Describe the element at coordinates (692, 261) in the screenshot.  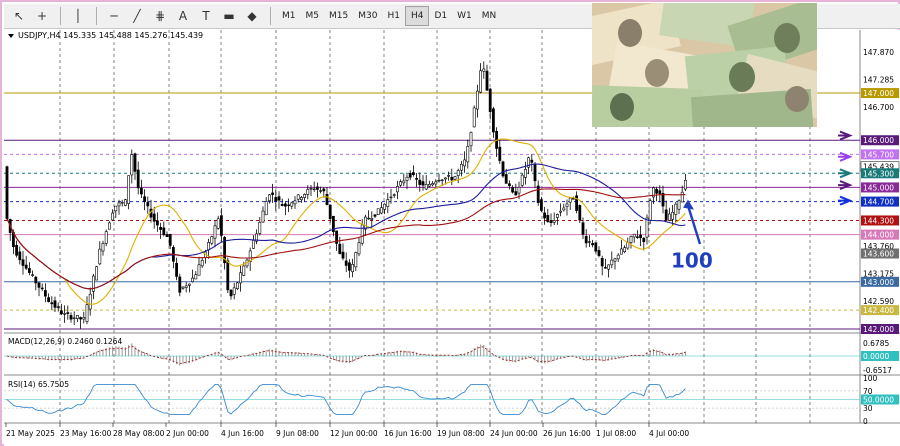
I see `annotation-label: 100` at that location.